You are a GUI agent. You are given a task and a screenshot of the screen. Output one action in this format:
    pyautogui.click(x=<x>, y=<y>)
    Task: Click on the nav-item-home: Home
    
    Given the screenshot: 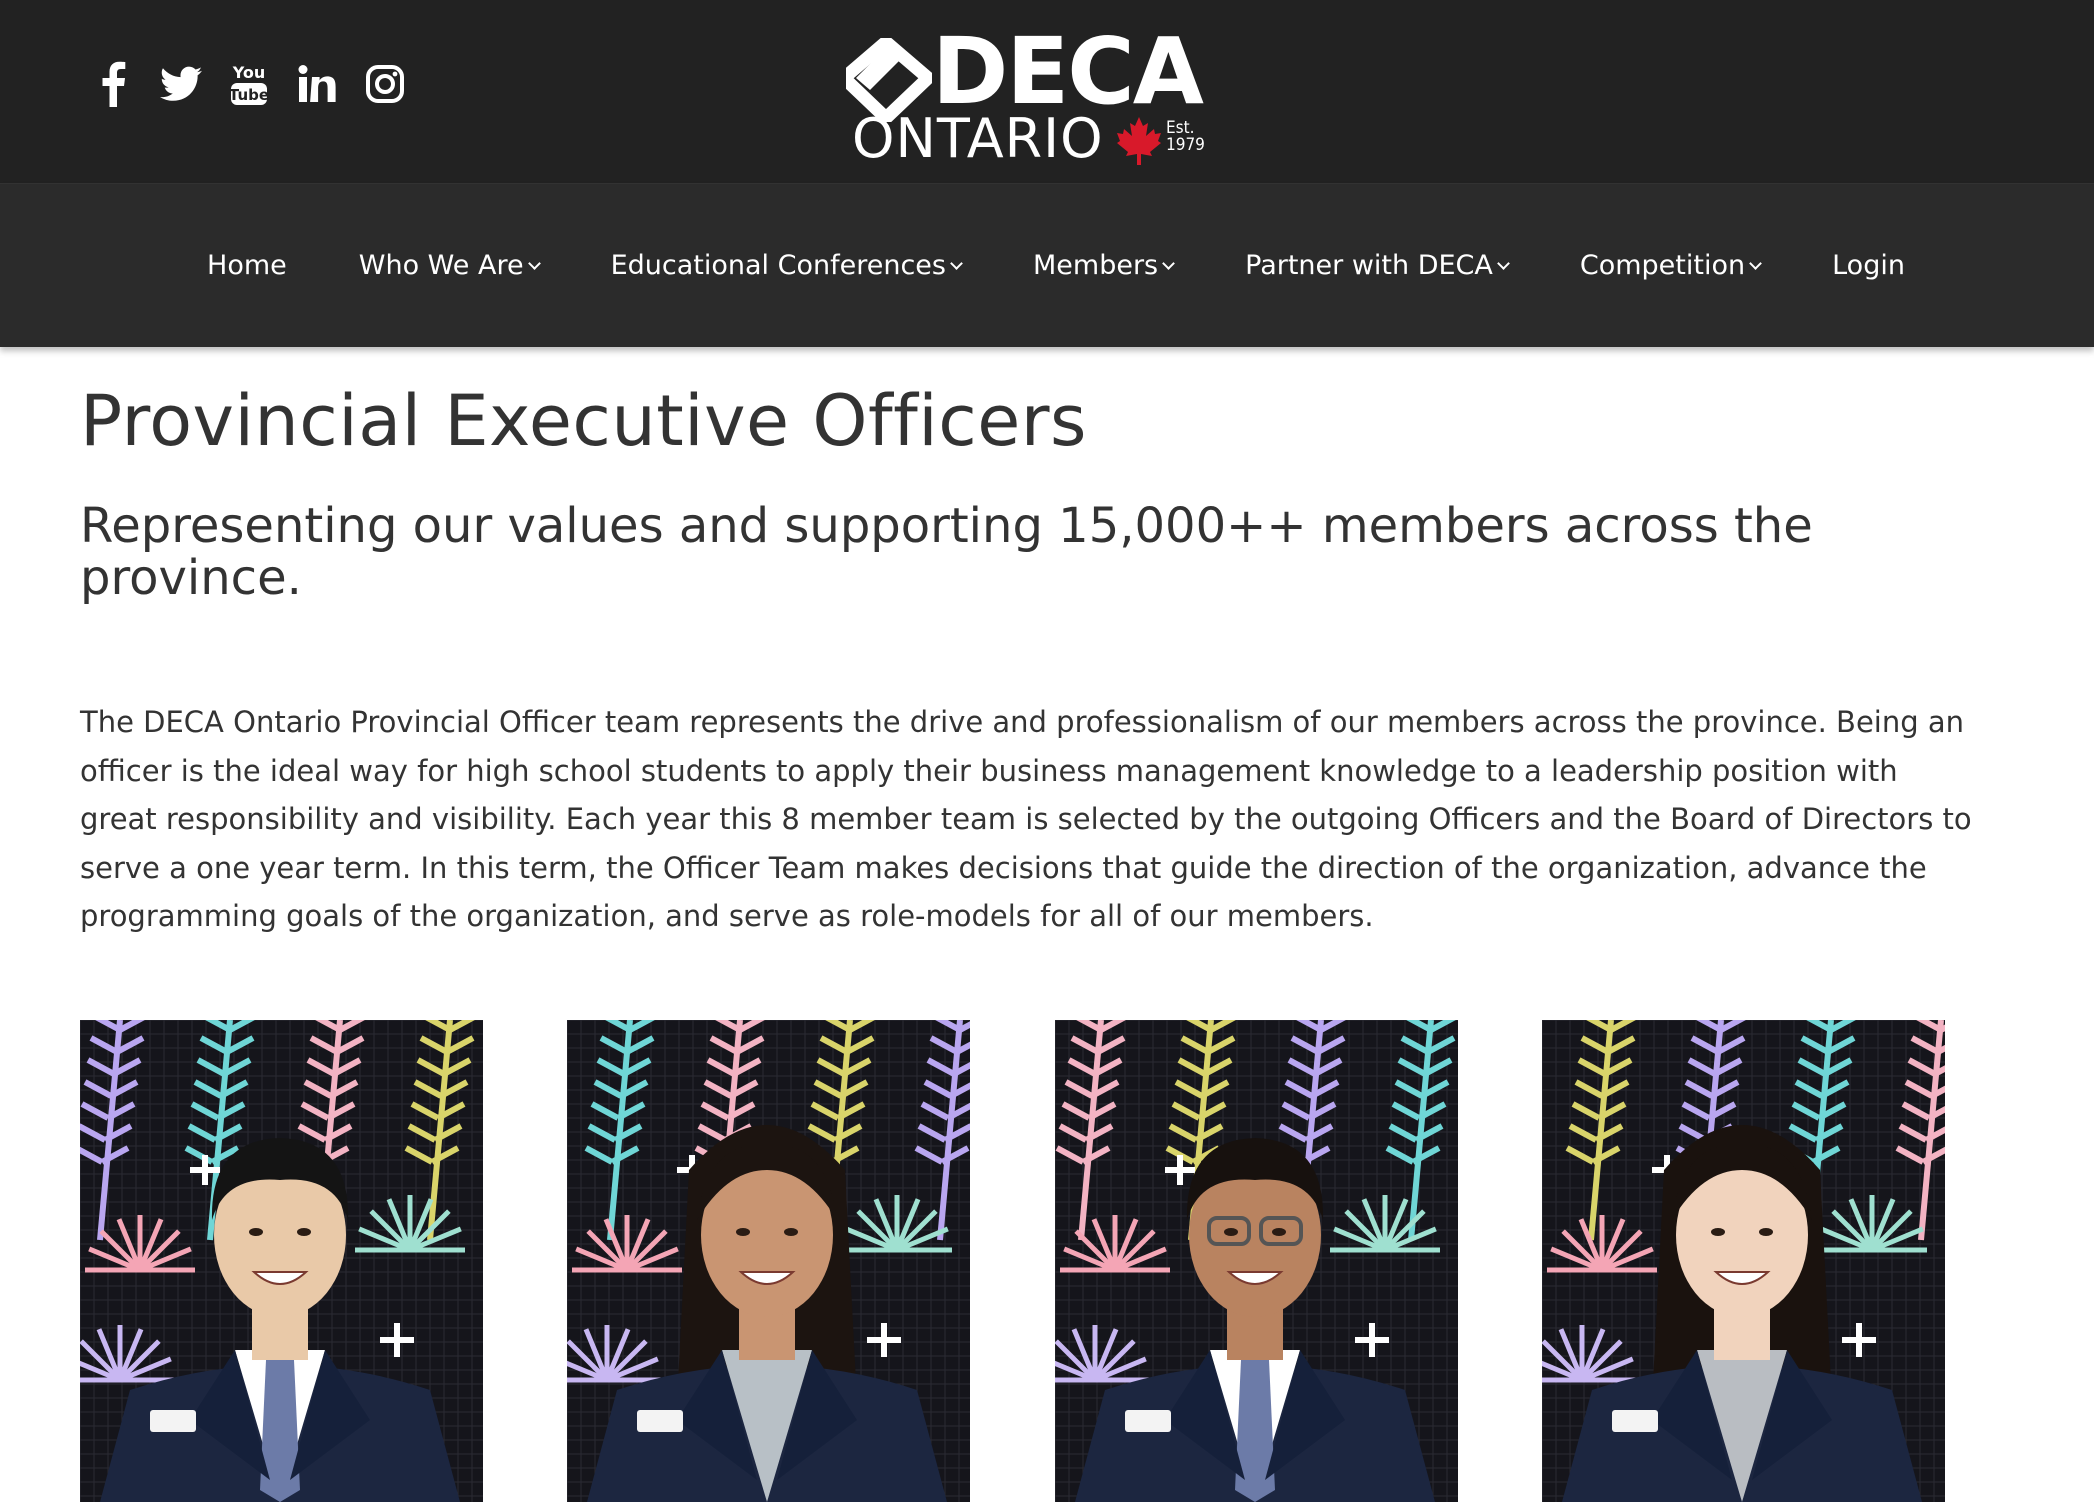 What is the action you would take?
    pyautogui.click(x=247, y=265)
    